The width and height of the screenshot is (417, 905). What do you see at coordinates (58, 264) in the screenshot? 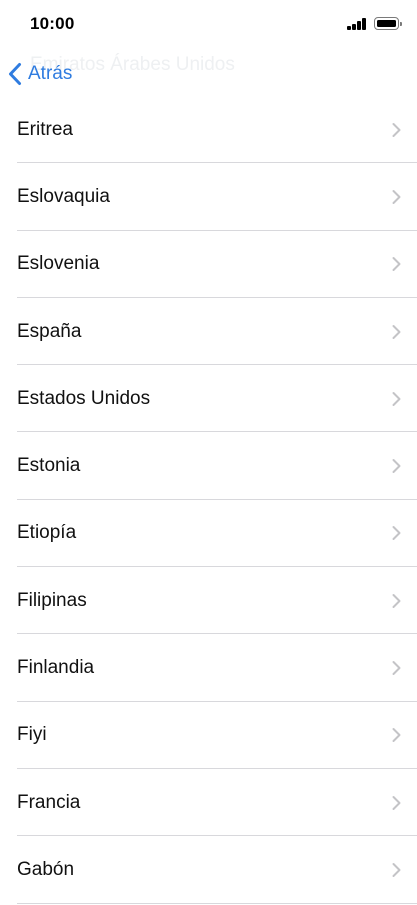
I see `country-label: Eslovenia` at bounding box center [58, 264].